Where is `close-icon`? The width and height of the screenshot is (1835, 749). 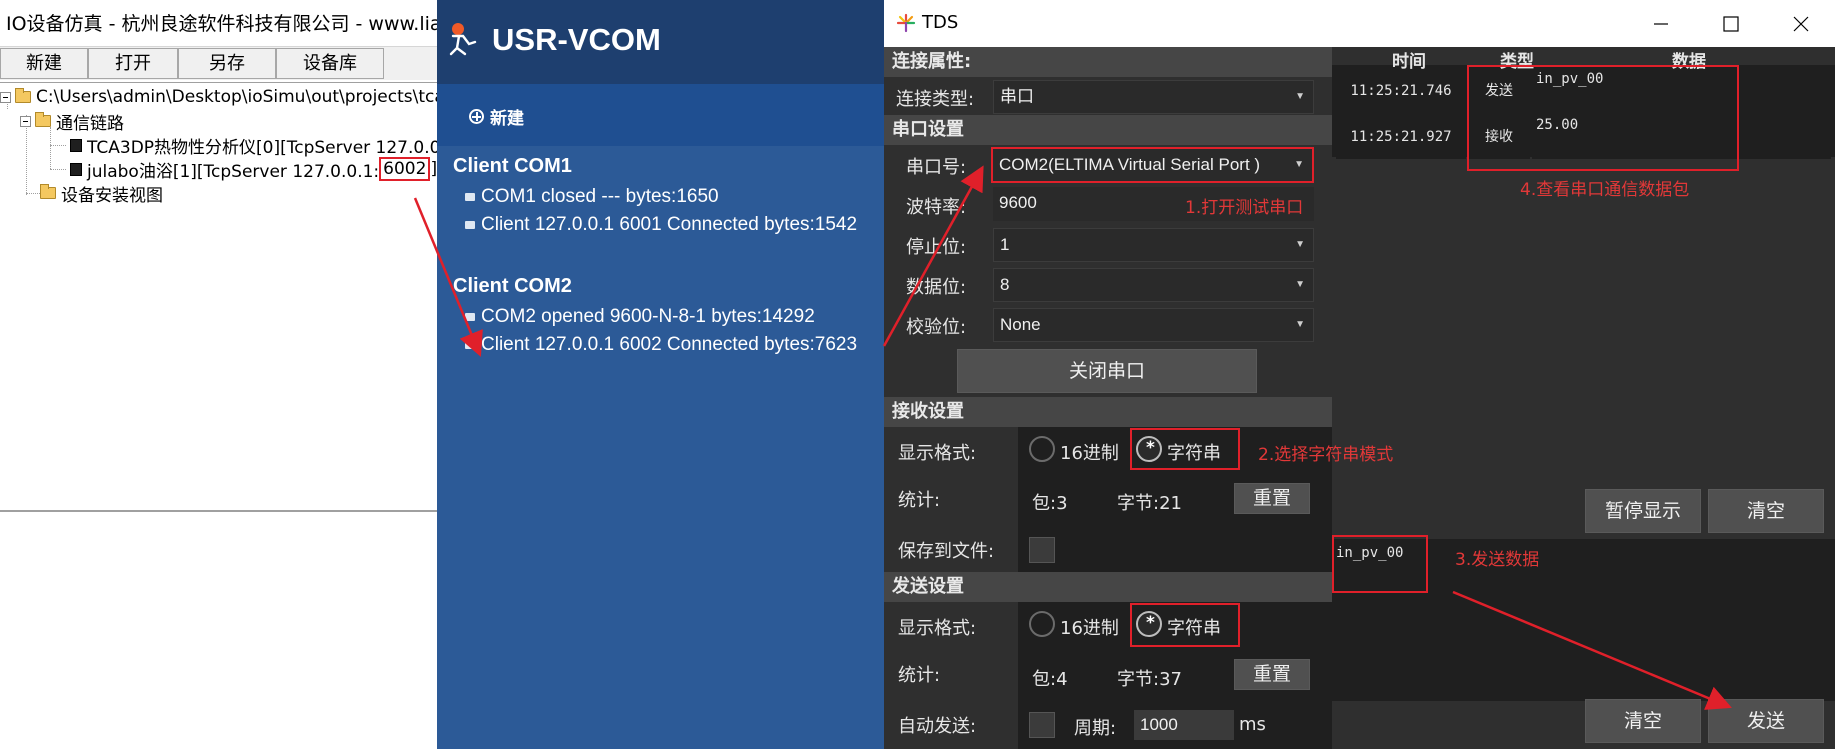
close-icon is located at coordinates (1801, 24).